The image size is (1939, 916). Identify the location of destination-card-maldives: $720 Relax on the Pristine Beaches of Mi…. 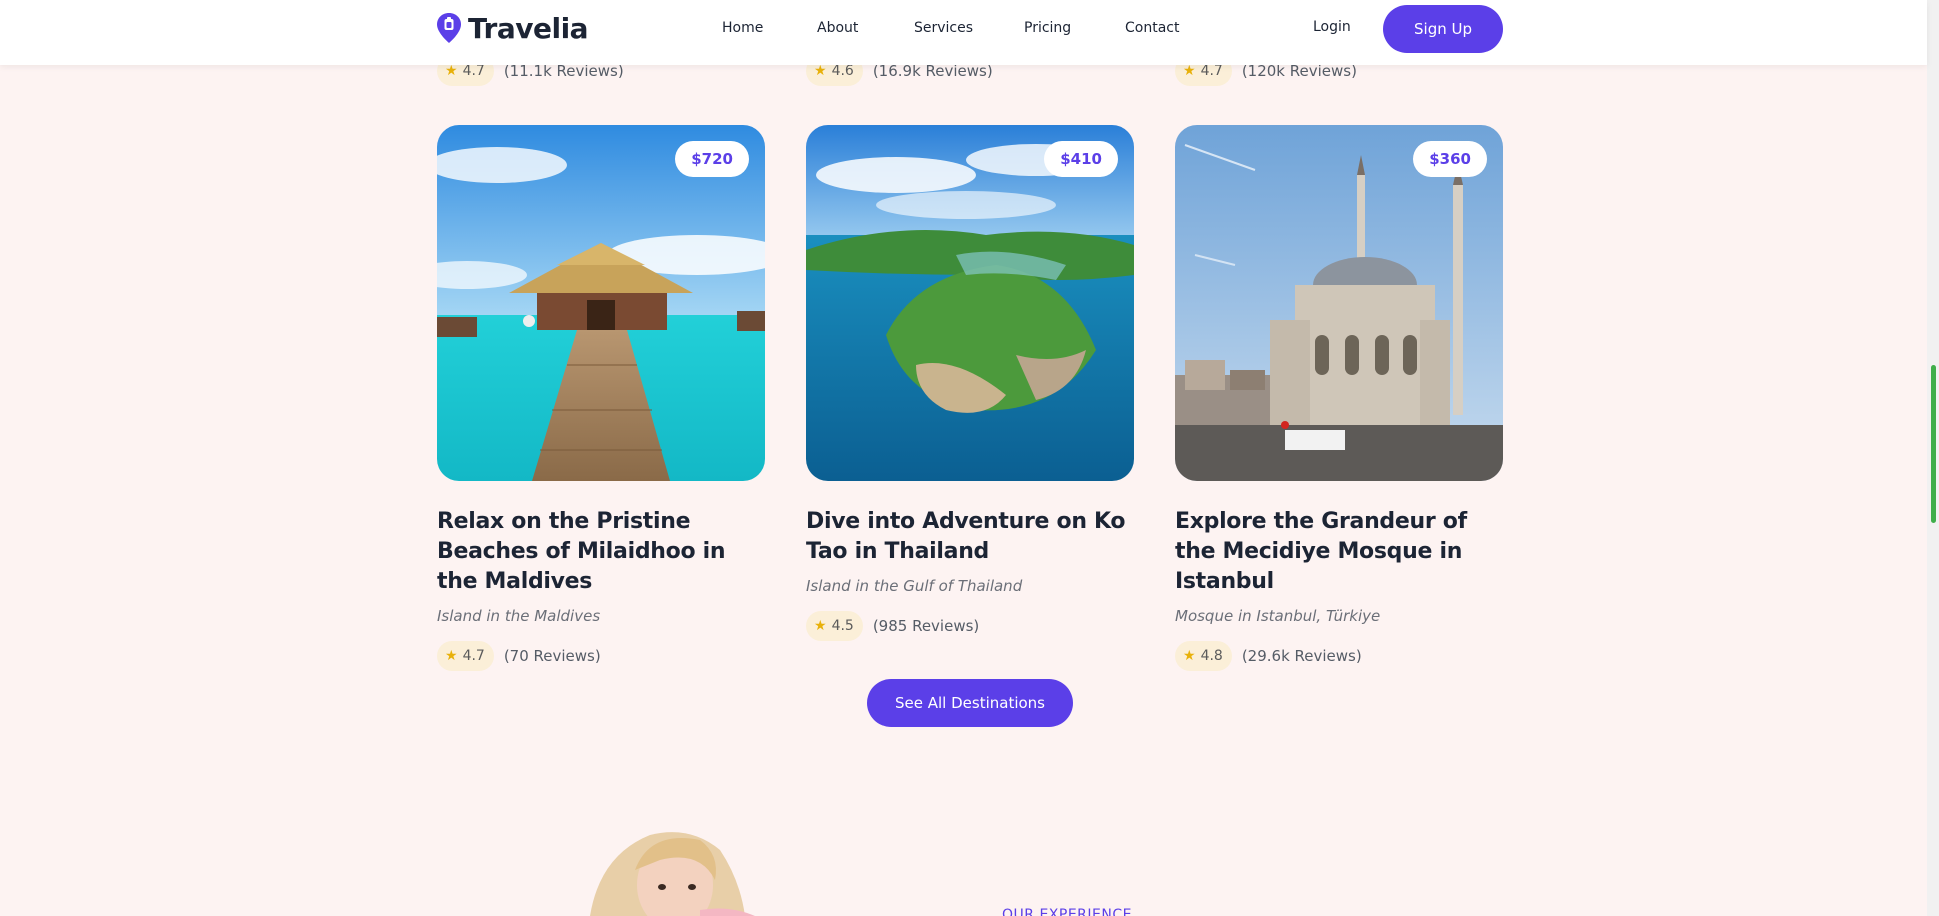
(601, 398).